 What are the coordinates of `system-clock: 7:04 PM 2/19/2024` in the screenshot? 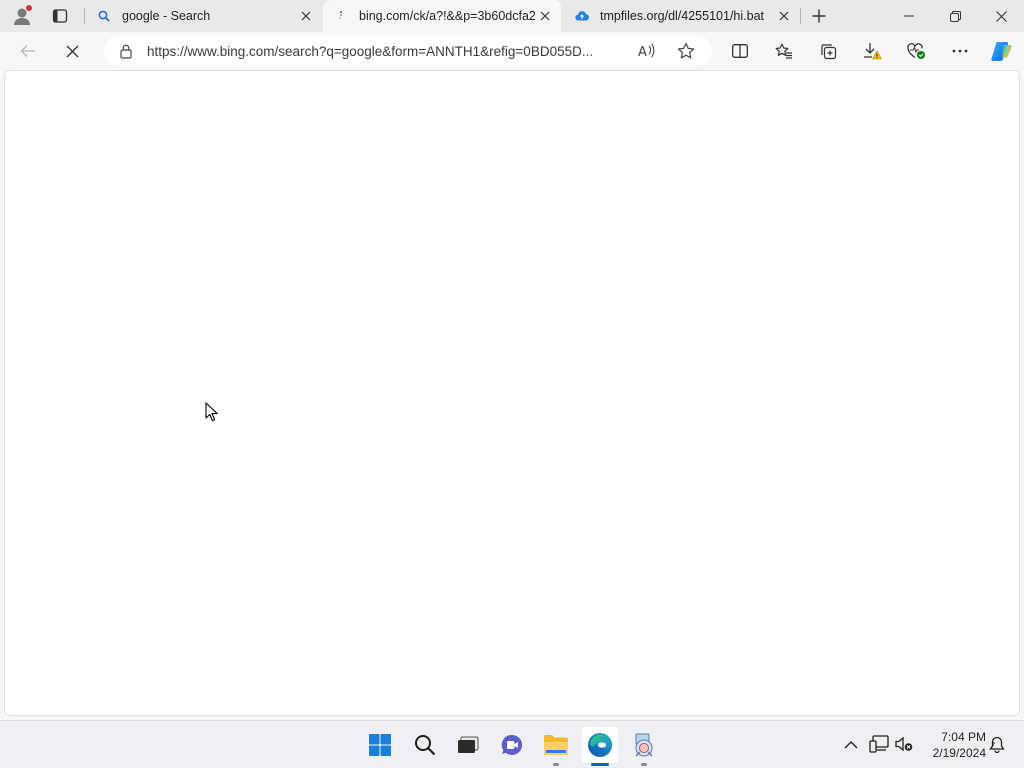 It's located at (954, 745).